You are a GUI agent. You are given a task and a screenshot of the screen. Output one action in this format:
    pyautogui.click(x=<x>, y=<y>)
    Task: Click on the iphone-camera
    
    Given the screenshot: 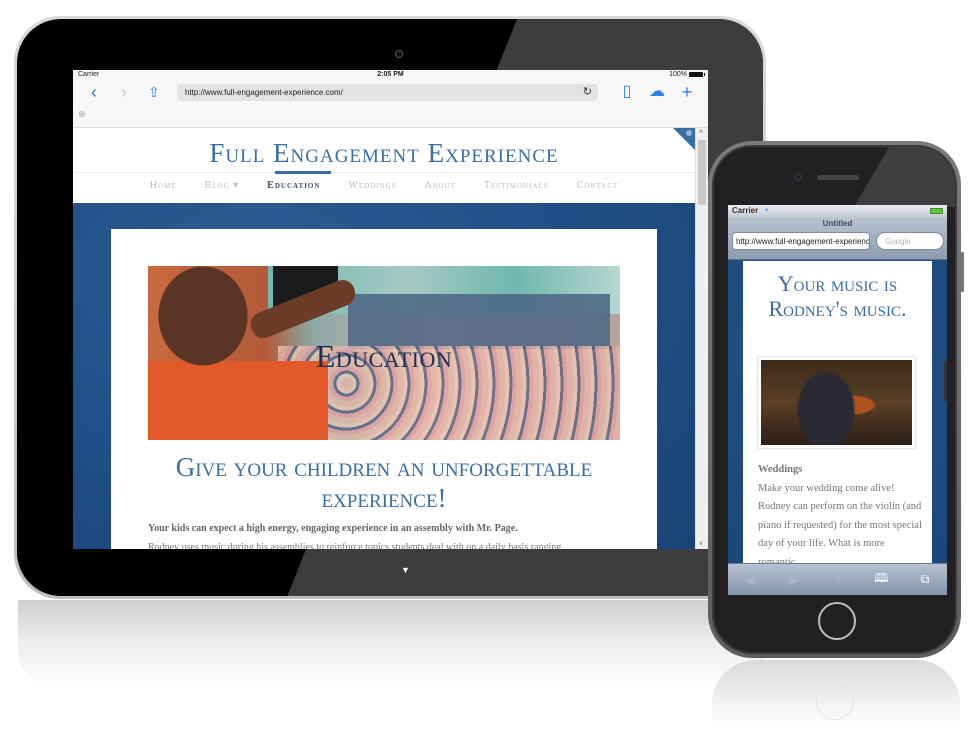 What is the action you would take?
    pyautogui.click(x=798, y=177)
    